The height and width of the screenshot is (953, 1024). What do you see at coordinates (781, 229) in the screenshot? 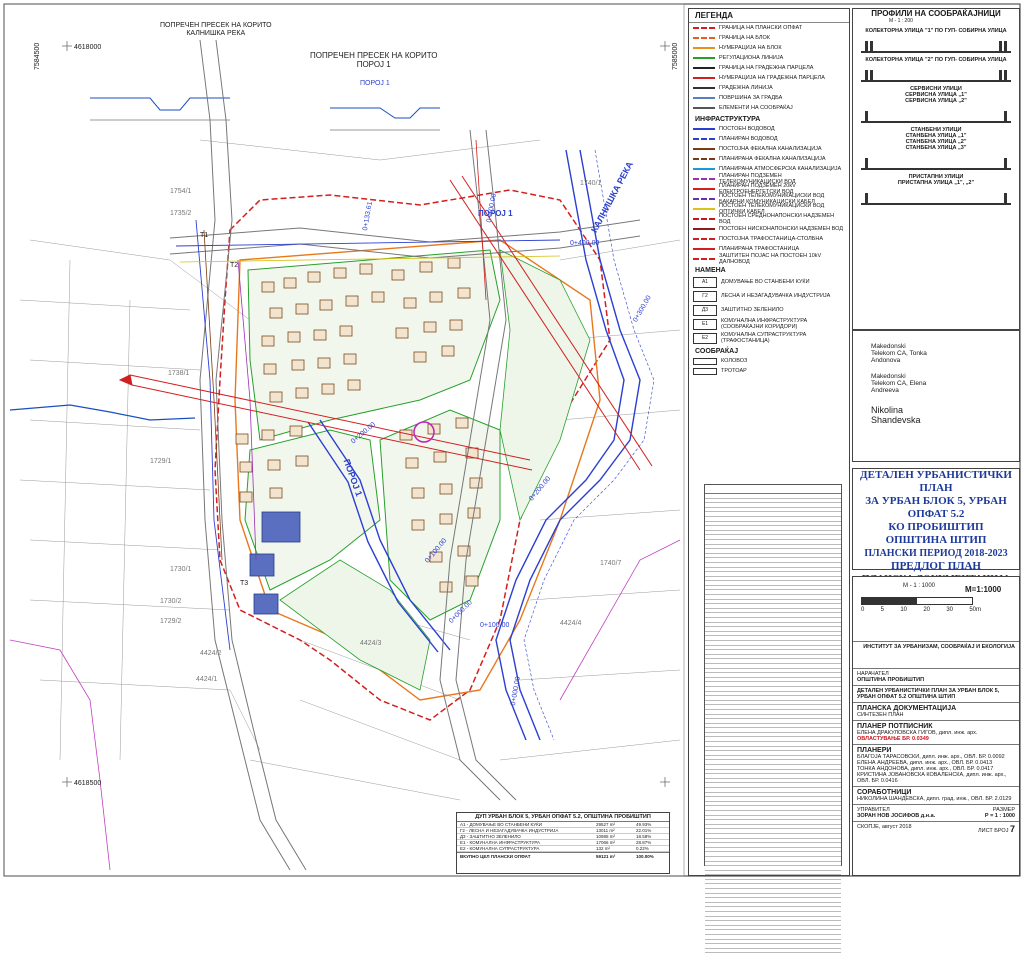
I see `legend-label: ПОСТОЕН НИСКОНАПОНСКИ НАДЗЕМЕН ВОД` at bounding box center [781, 229].